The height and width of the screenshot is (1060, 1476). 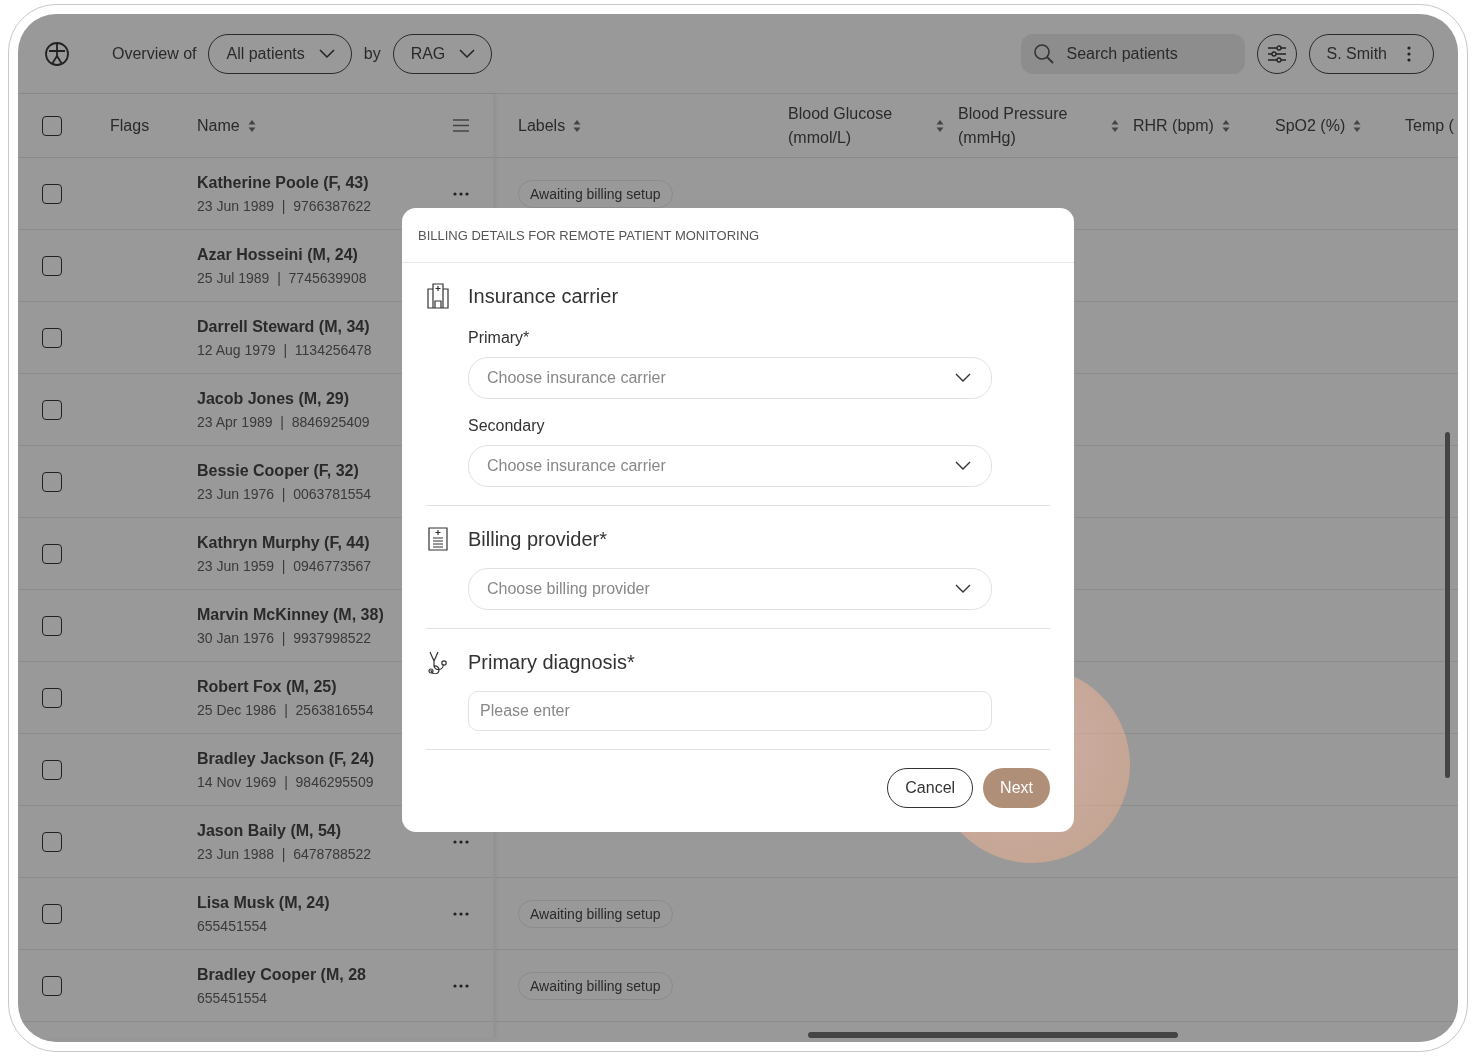 I want to click on patient-name: Katherine Poole (F, 43), so click(x=319, y=182).